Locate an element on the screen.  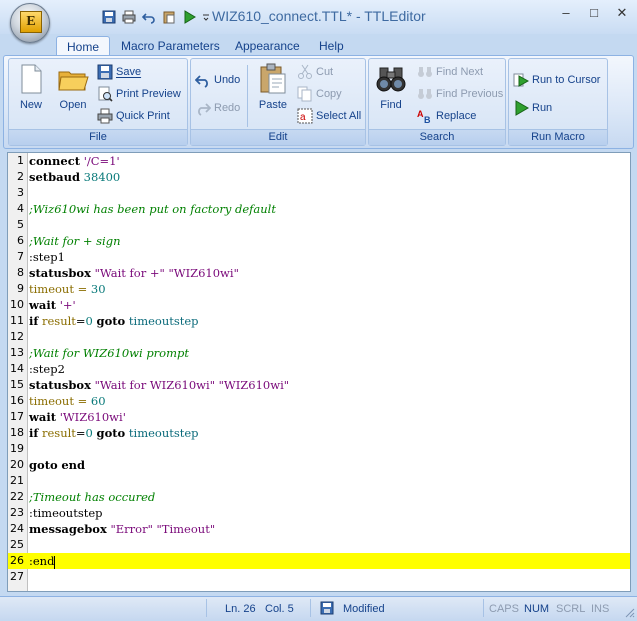
application-menu-button: E is located at coordinates (30, 23).